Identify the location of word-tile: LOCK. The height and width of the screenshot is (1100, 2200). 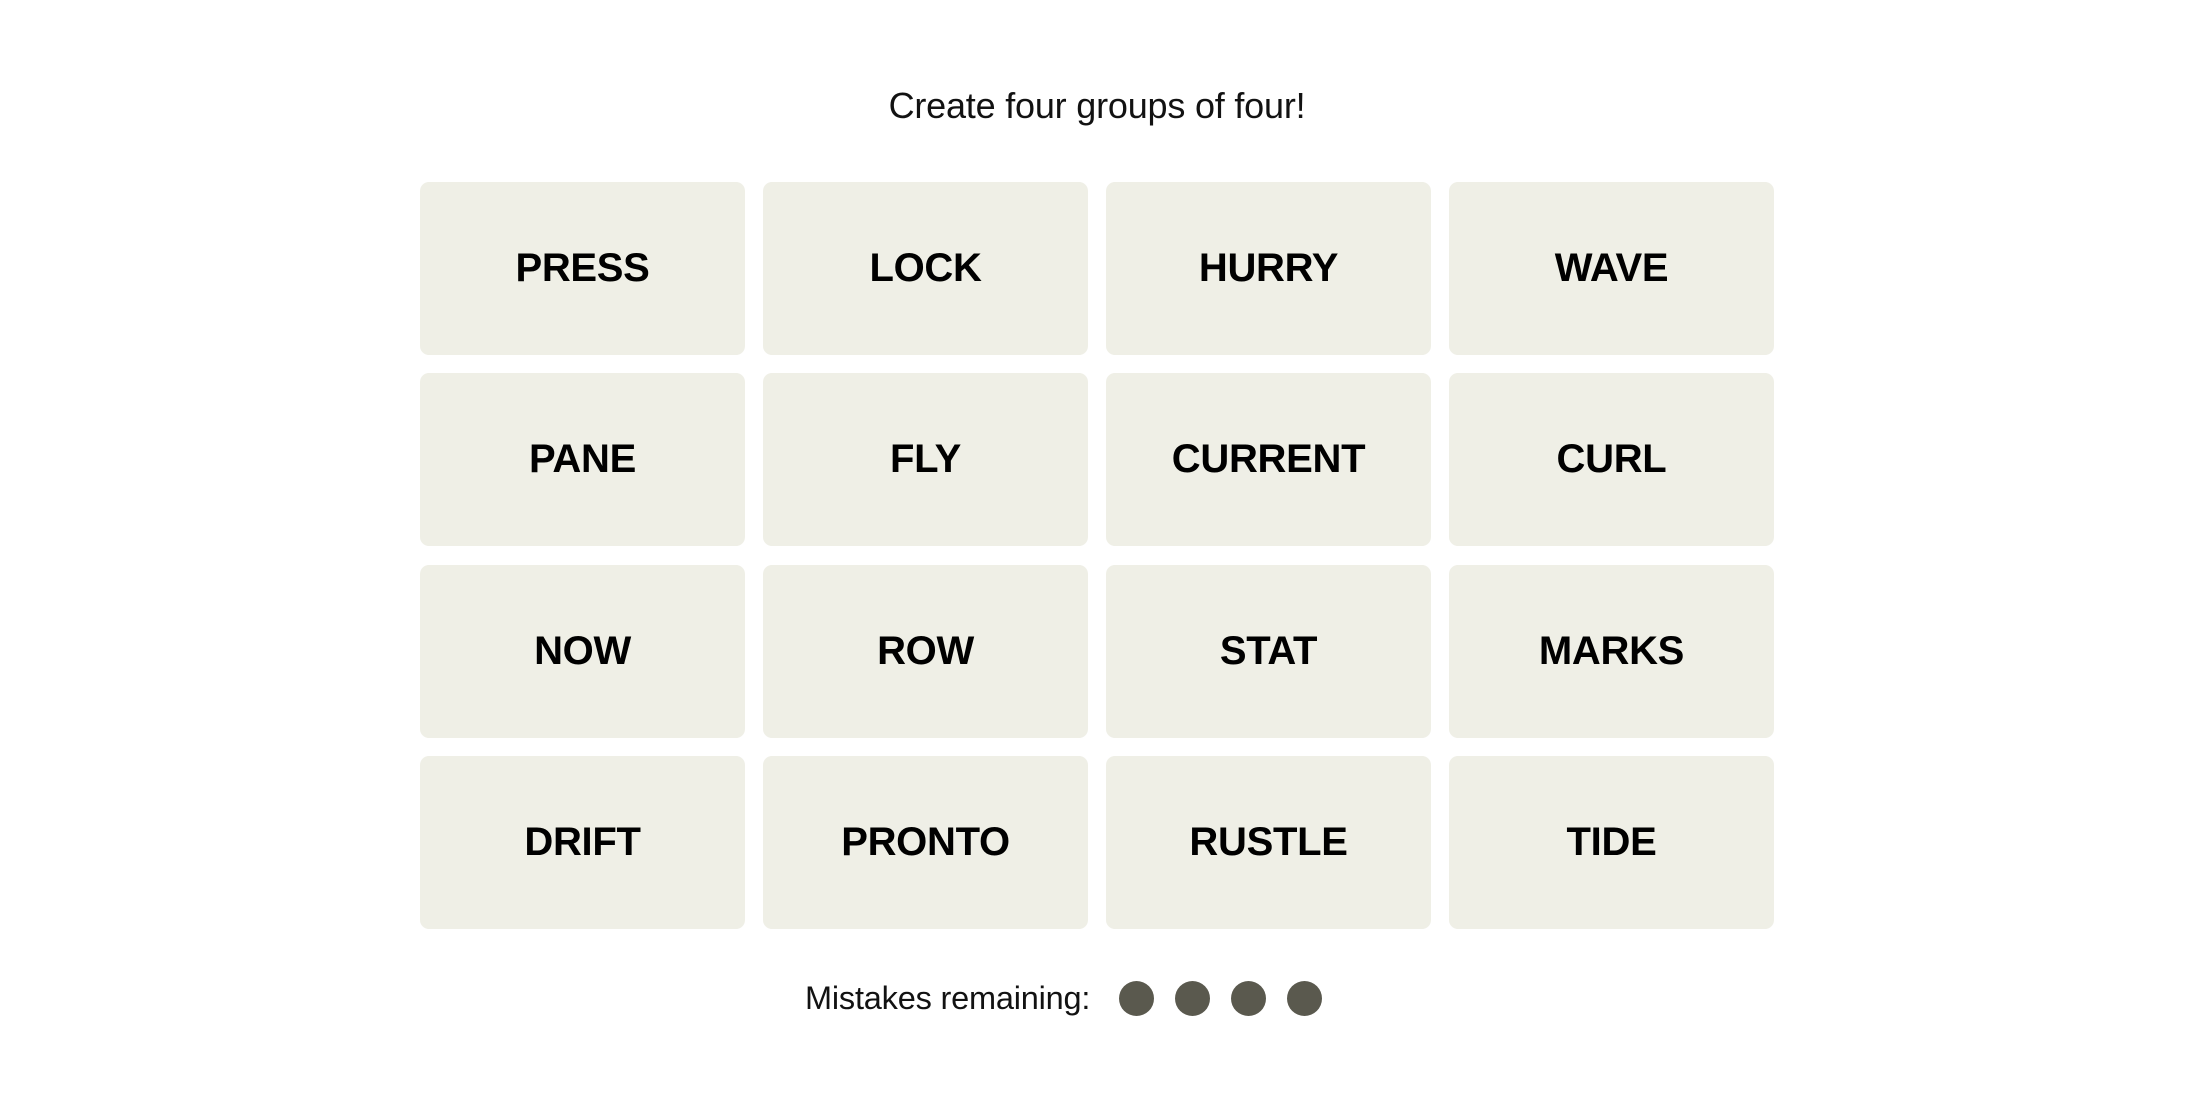
(925, 268).